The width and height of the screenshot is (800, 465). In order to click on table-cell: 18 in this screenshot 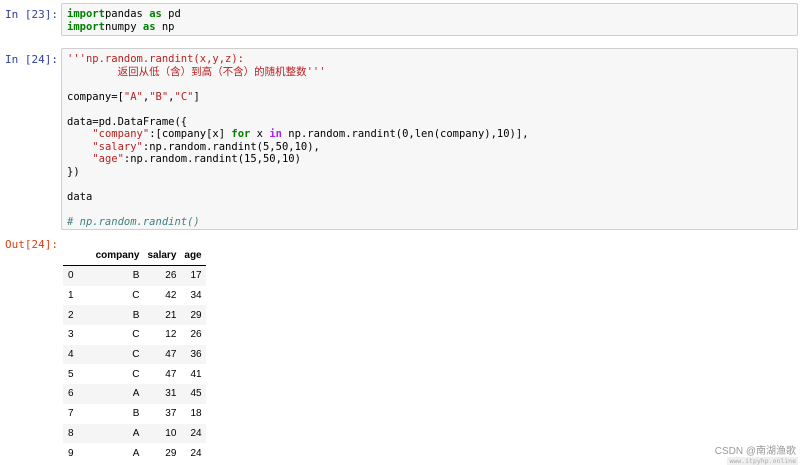, I will do `click(196, 414)`.